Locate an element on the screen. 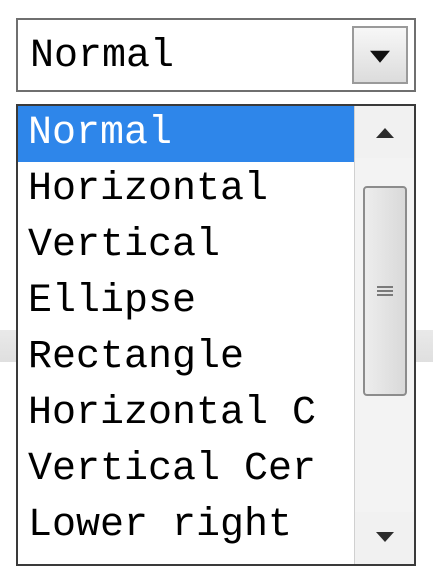 Image resolution: width=433 pixels, height=574 pixels. gradient-style-combobox: Normal is located at coordinates (216, 55).